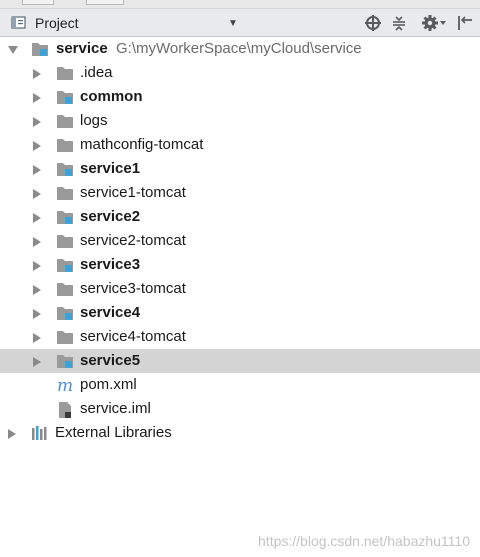  Describe the element at coordinates (240, 361) in the screenshot. I see `tree-item-service5: service5` at that location.